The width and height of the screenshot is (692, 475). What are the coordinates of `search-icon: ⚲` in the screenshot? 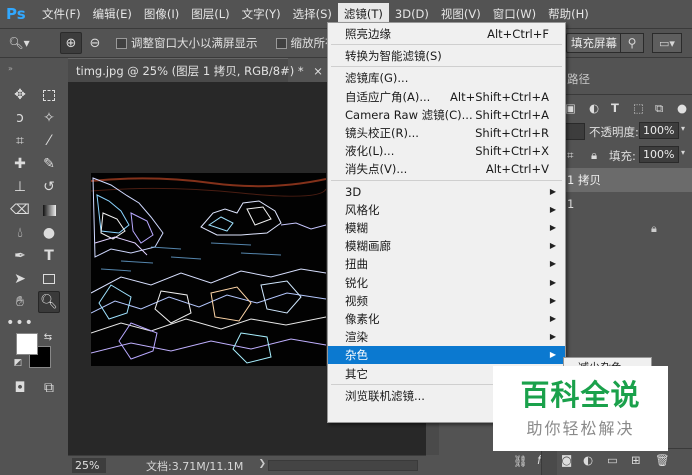 It's located at (632, 43).